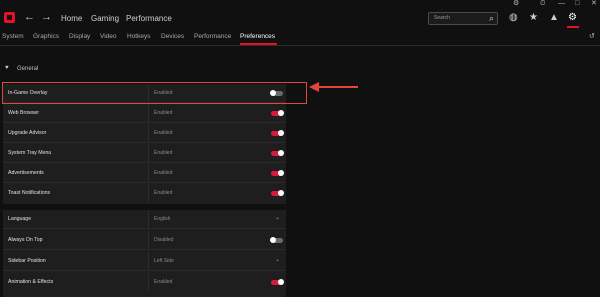 The width and height of the screenshot is (600, 297). What do you see at coordinates (27, 133) in the screenshot?
I see `setting-label: Upgrade Advisor` at bounding box center [27, 133].